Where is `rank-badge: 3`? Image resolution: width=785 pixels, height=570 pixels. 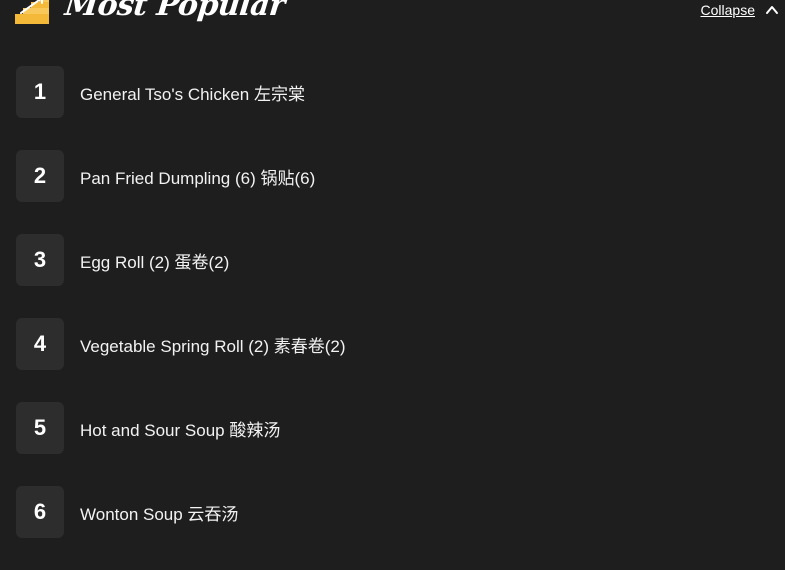
rank-badge: 3 is located at coordinates (40, 260).